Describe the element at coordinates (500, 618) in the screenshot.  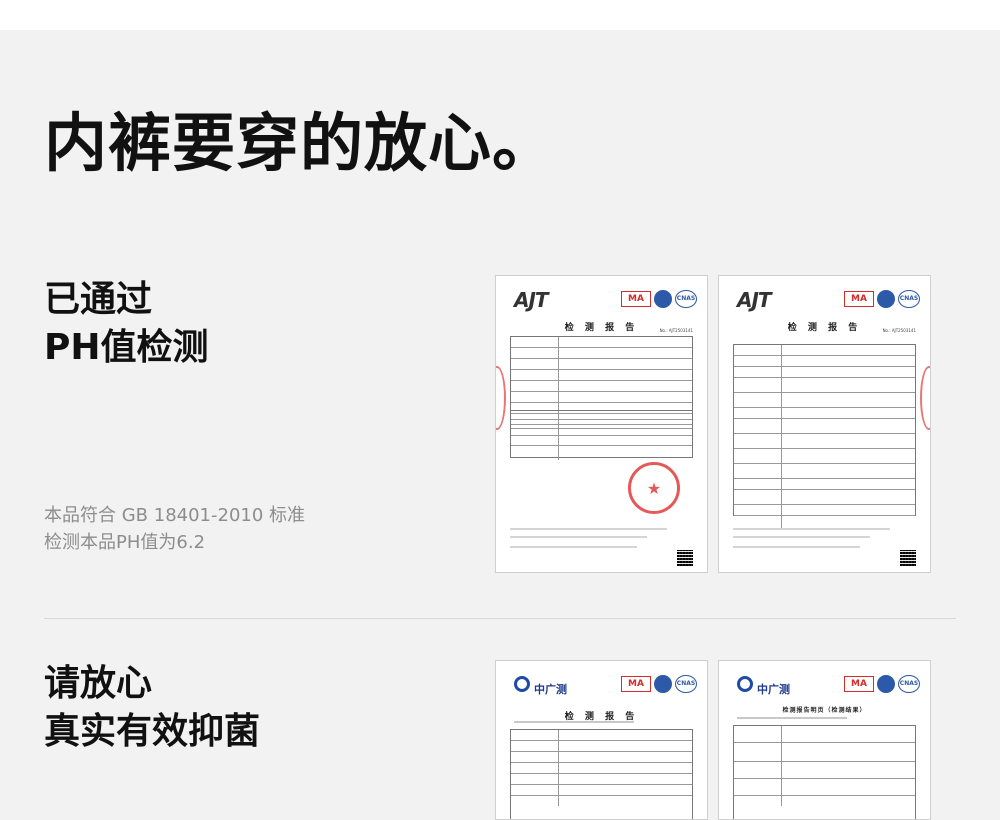
I see `section-divider` at that location.